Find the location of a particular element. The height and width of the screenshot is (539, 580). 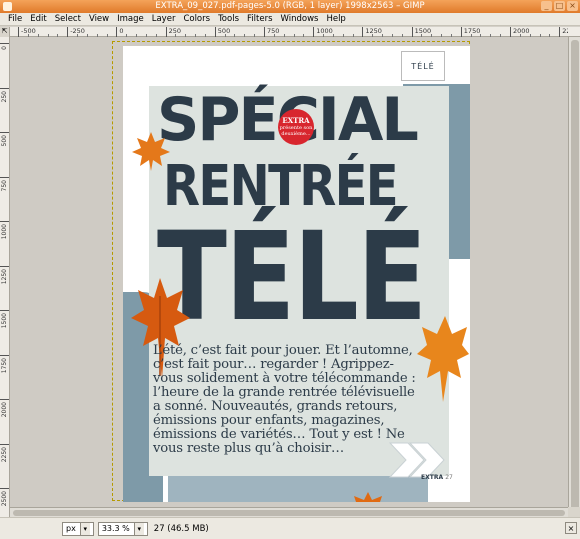

section-tab: TÉLÉ is located at coordinates (423, 66).